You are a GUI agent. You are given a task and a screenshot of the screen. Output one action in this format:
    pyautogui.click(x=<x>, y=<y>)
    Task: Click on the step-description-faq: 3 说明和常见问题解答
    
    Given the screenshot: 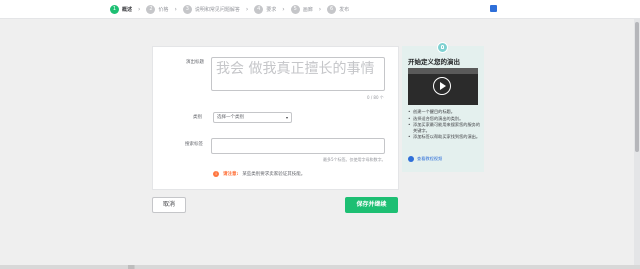 What is the action you would take?
    pyautogui.click(x=211, y=9)
    